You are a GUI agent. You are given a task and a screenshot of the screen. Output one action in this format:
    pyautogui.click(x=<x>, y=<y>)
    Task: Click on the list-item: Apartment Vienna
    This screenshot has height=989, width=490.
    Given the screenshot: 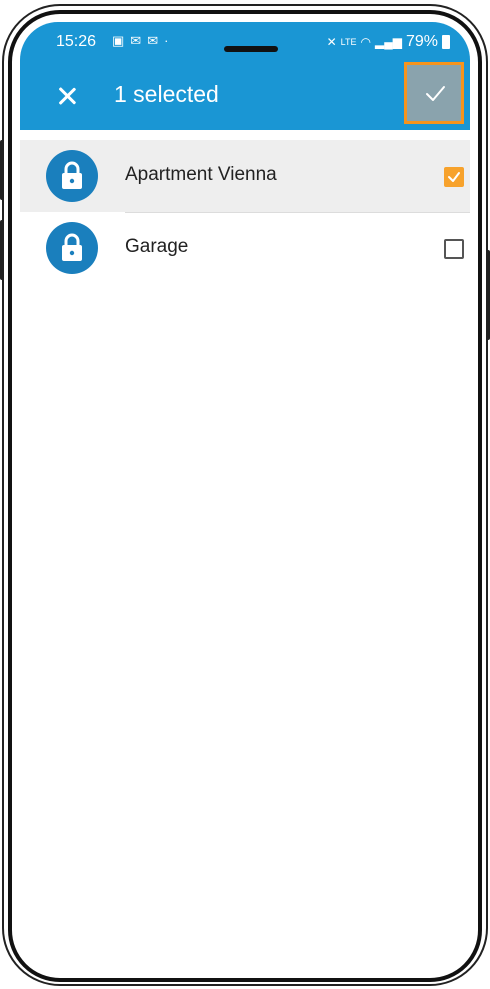 What is the action you would take?
    pyautogui.click(x=245, y=176)
    